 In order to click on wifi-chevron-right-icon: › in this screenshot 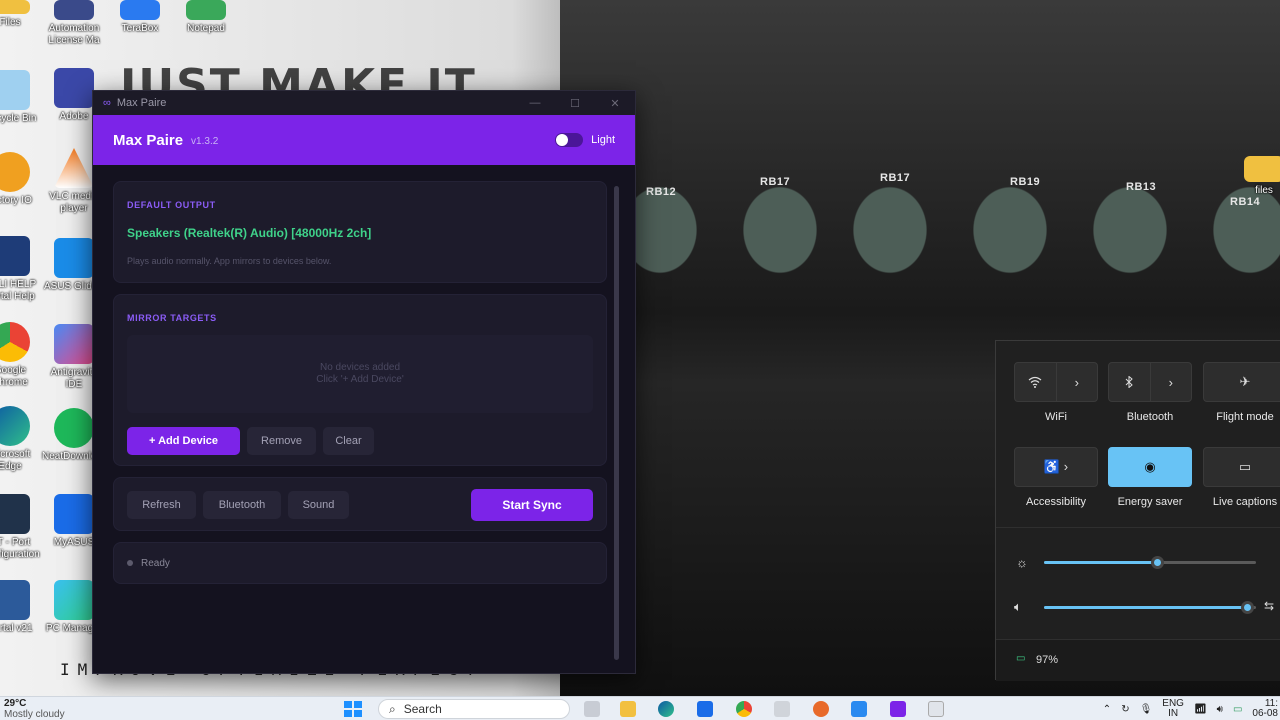, I will do `click(1076, 382)`.